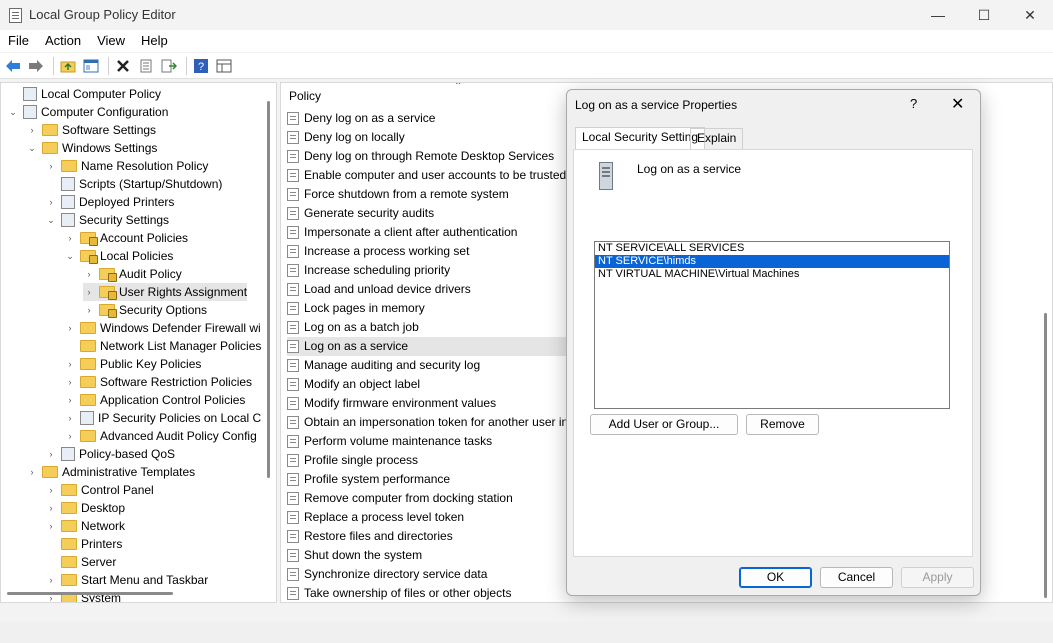 The image size is (1053, 643). Describe the element at coordinates (68, 66) in the screenshot. I see `up-folder-icon` at that location.